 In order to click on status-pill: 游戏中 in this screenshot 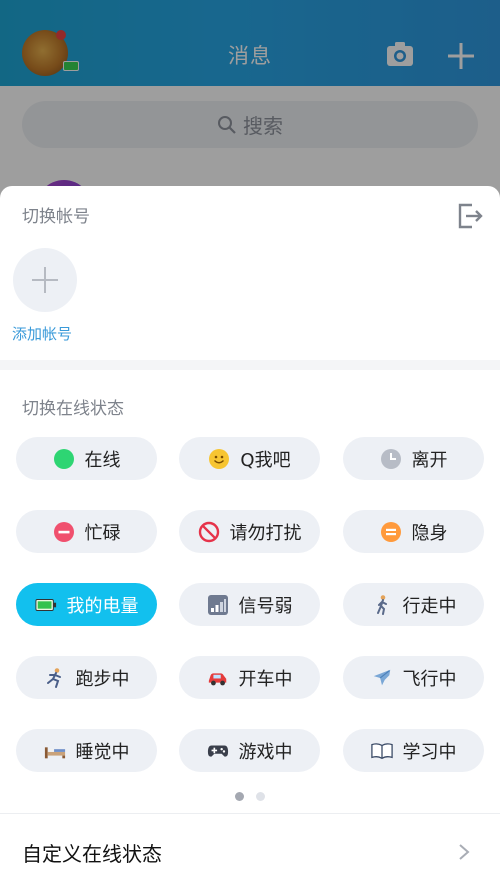, I will do `click(249, 750)`.